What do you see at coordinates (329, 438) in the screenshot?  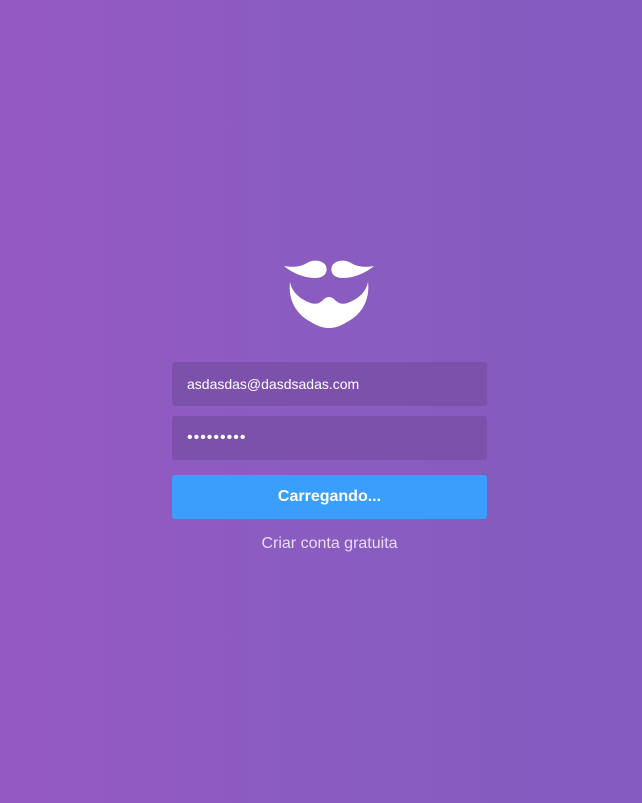 I see `password-field` at bounding box center [329, 438].